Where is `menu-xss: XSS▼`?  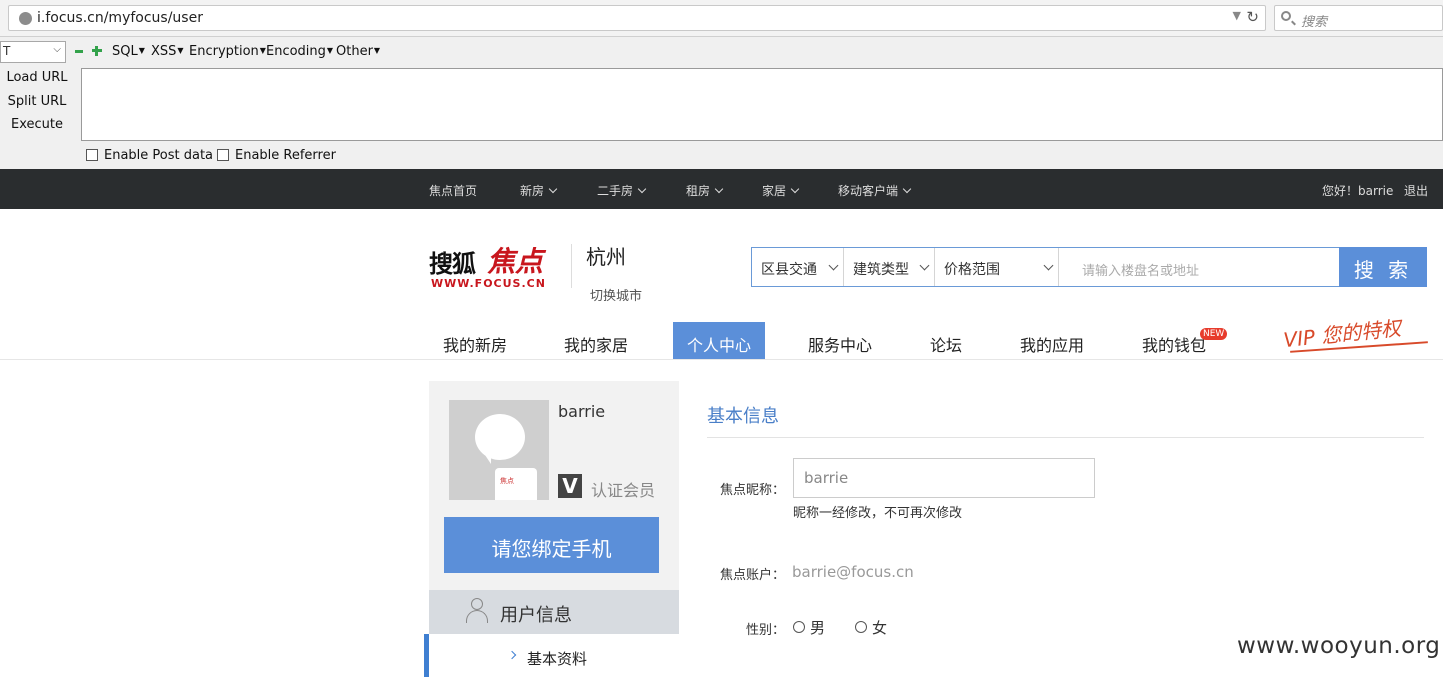
menu-xss: XSS▼ is located at coordinates (167, 51).